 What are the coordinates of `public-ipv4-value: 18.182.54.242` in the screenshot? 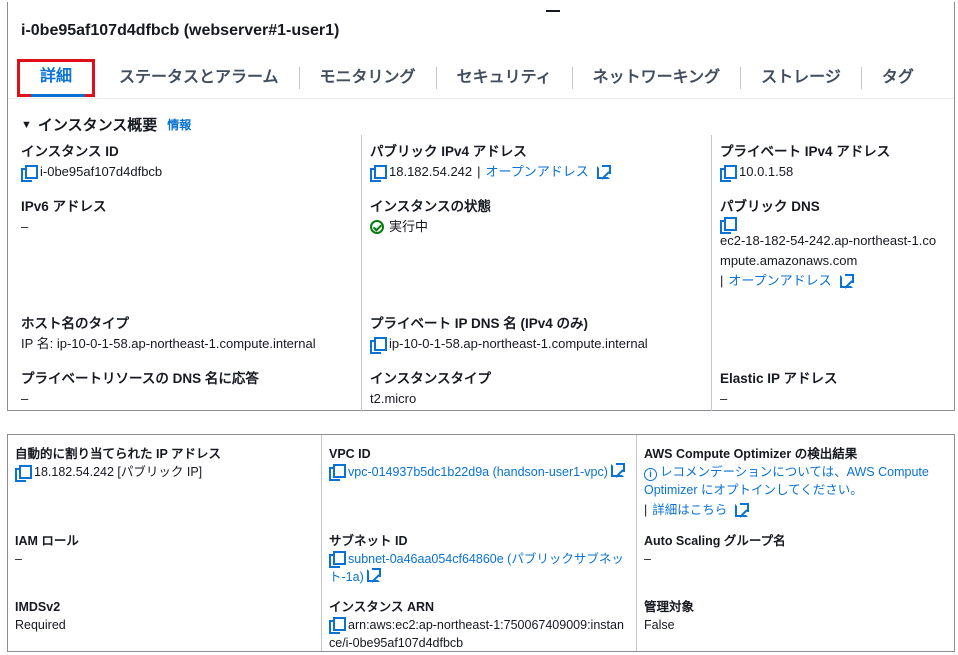 It's located at (431, 171).